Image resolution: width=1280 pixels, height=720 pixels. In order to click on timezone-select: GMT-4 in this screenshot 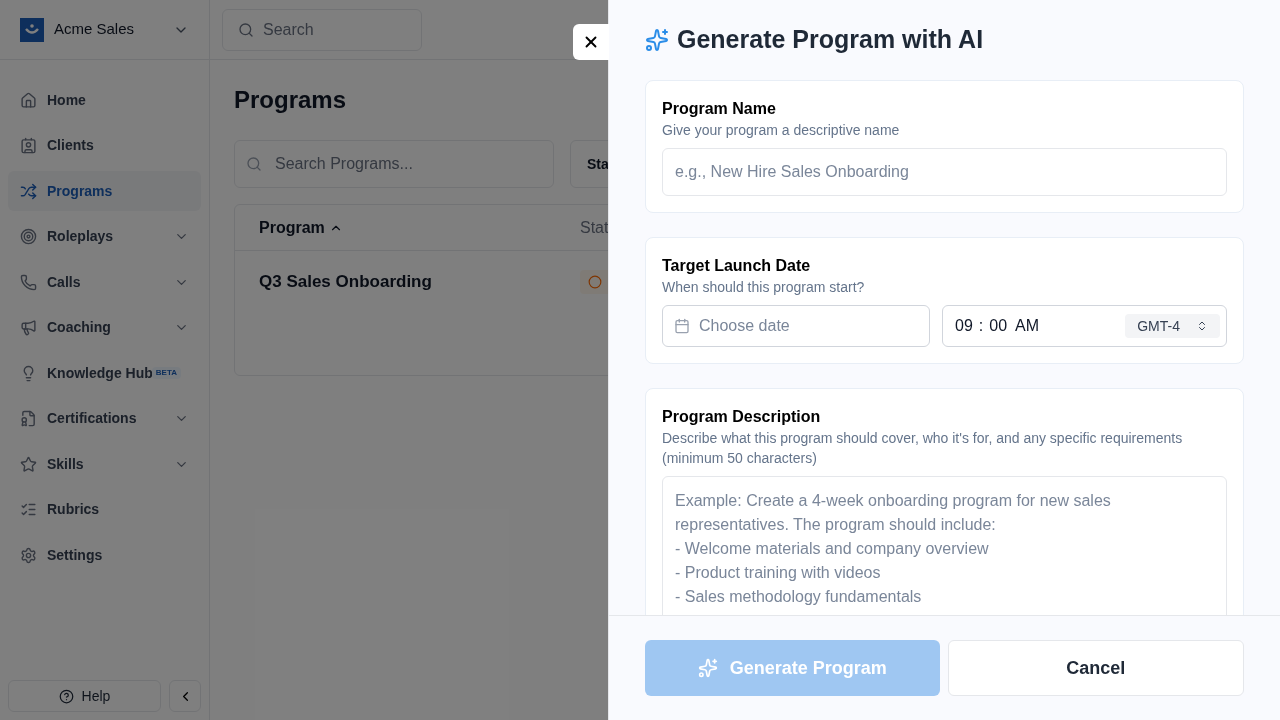, I will do `click(1172, 326)`.